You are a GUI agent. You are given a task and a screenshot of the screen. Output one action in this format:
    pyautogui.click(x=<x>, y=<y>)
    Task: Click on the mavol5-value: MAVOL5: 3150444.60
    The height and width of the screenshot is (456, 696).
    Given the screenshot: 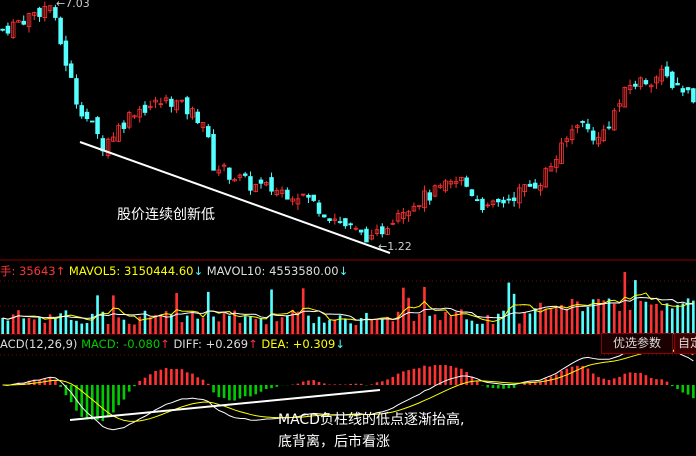 What is the action you would take?
    pyautogui.click(x=131, y=271)
    